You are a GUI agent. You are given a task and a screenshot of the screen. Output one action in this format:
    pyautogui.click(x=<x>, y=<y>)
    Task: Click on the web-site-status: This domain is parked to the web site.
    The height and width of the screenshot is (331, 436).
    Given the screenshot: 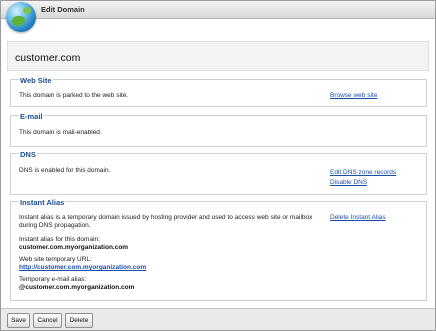 What is the action you would take?
    pyautogui.click(x=74, y=95)
    